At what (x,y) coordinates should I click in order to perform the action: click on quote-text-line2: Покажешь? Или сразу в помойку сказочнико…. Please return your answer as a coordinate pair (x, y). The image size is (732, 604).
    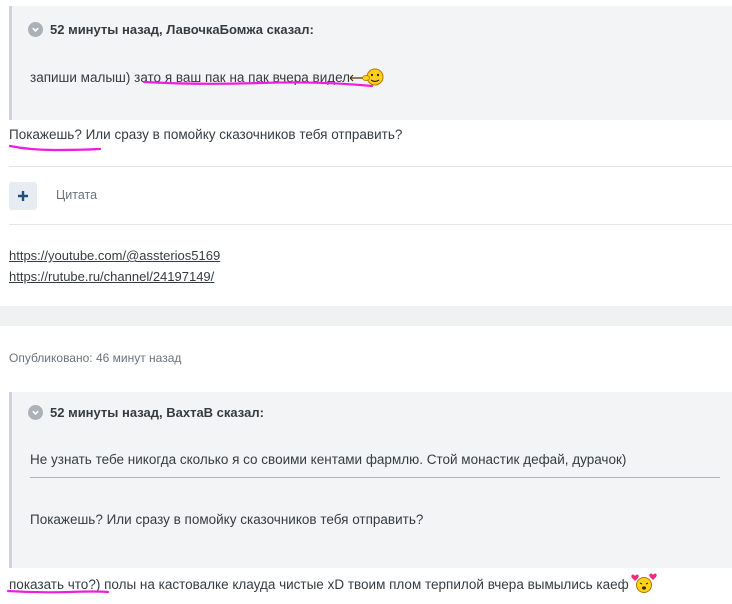
    Looking at the image, I should click on (227, 519).